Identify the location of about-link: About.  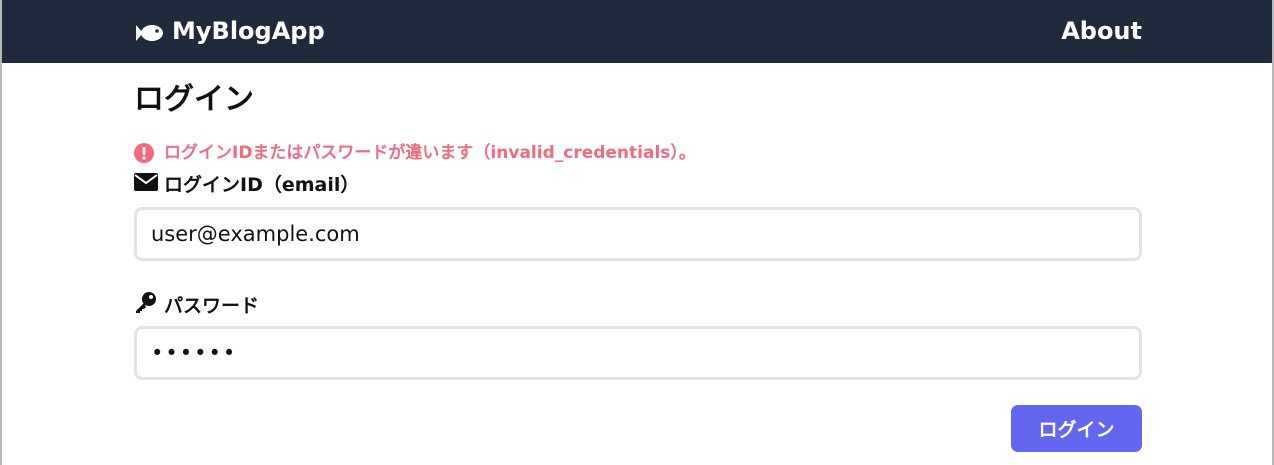
(1101, 31).